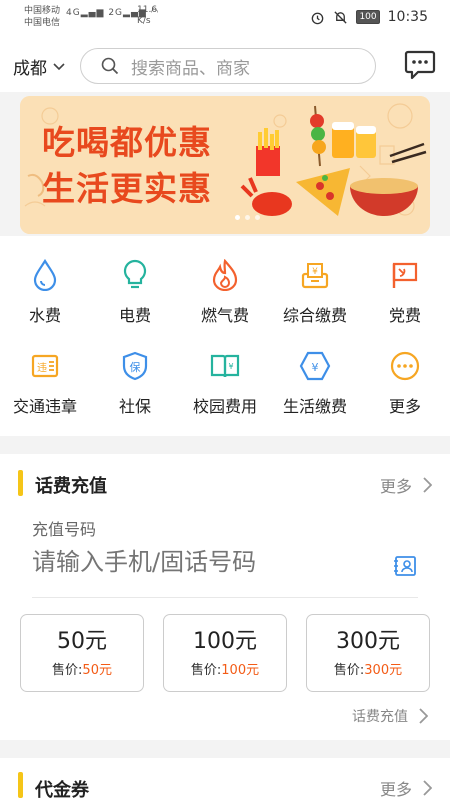  I want to click on option-amount: 300元, so click(368, 641).